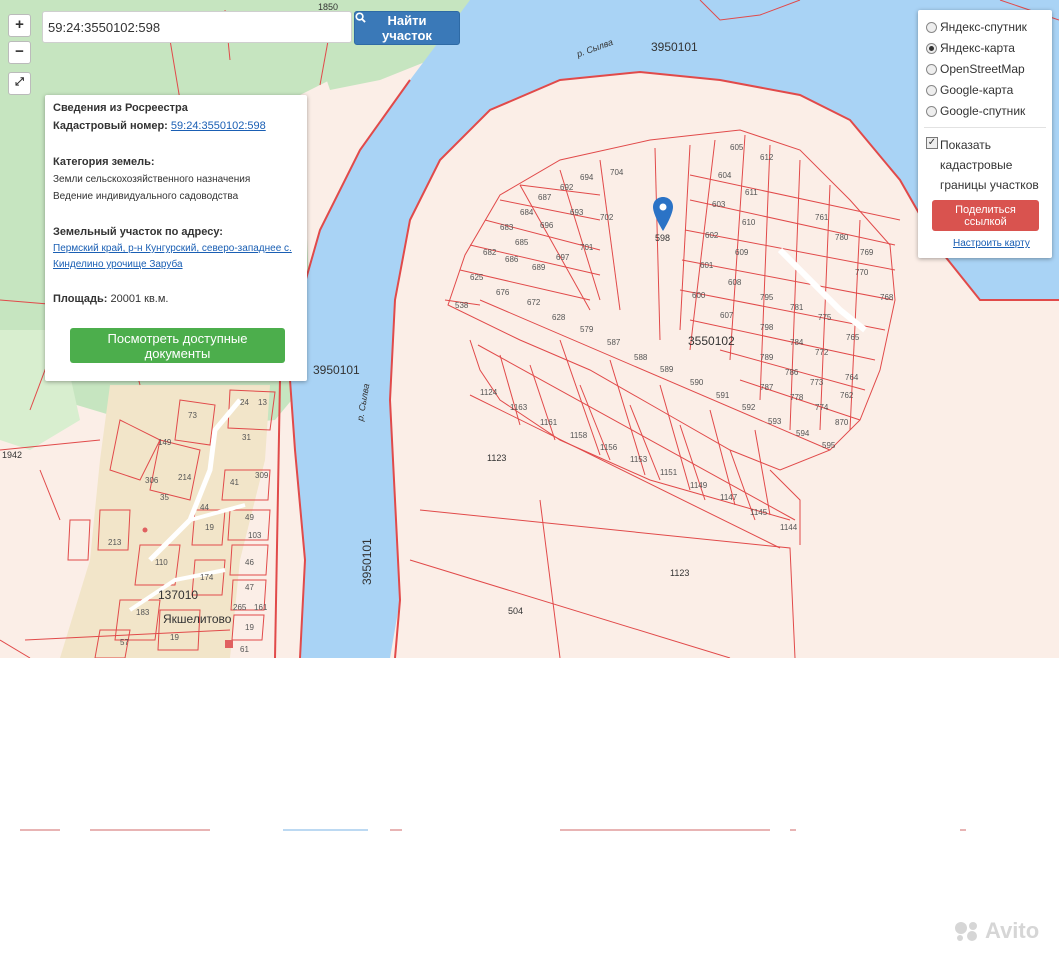  What do you see at coordinates (976, 165) in the screenshot?
I see `show-borders-label-2: кадастровые` at bounding box center [976, 165].